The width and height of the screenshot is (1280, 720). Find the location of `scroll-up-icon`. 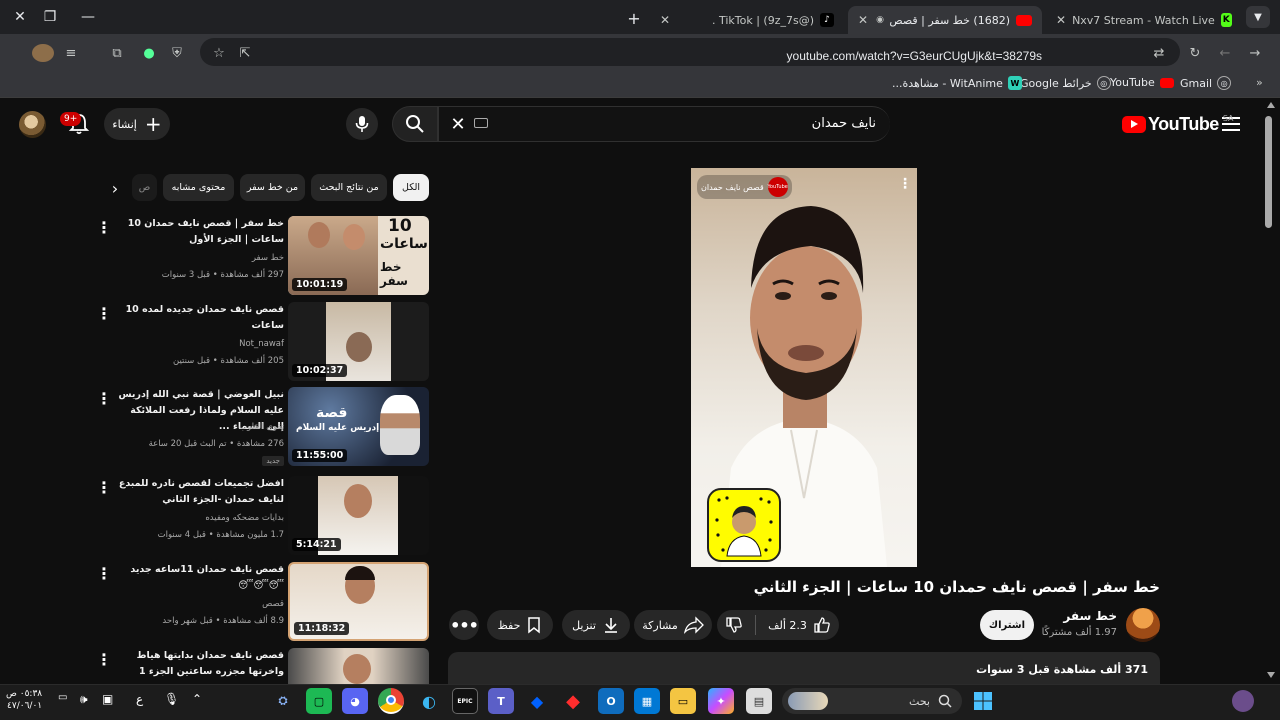

scroll-up-icon is located at coordinates (1271, 105).